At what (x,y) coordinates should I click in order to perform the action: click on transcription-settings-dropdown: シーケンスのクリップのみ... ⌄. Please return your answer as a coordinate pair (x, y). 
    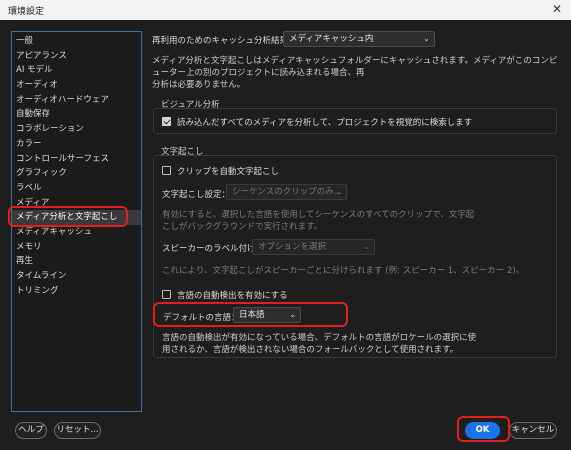
    Looking at the image, I should click on (286, 192).